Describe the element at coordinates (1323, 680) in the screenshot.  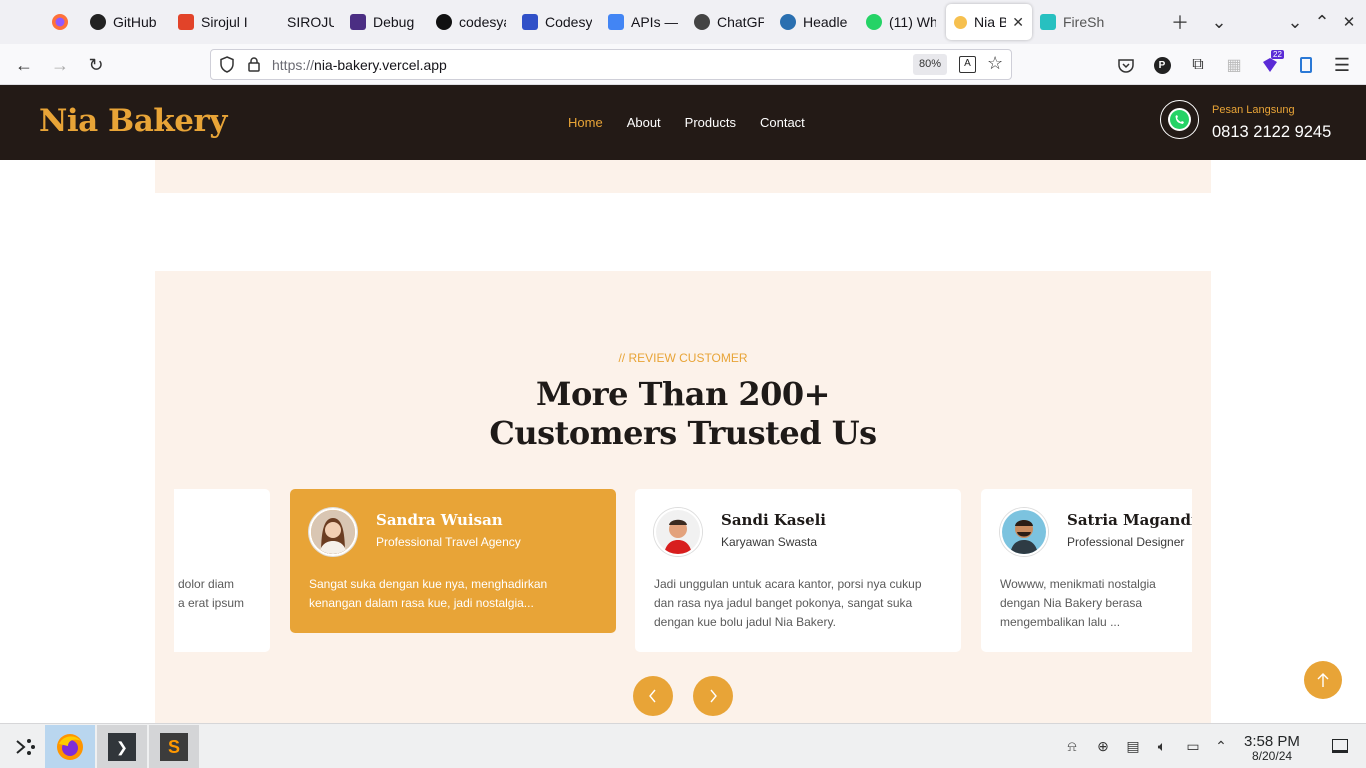
I see `back-to-top-button` at that location.